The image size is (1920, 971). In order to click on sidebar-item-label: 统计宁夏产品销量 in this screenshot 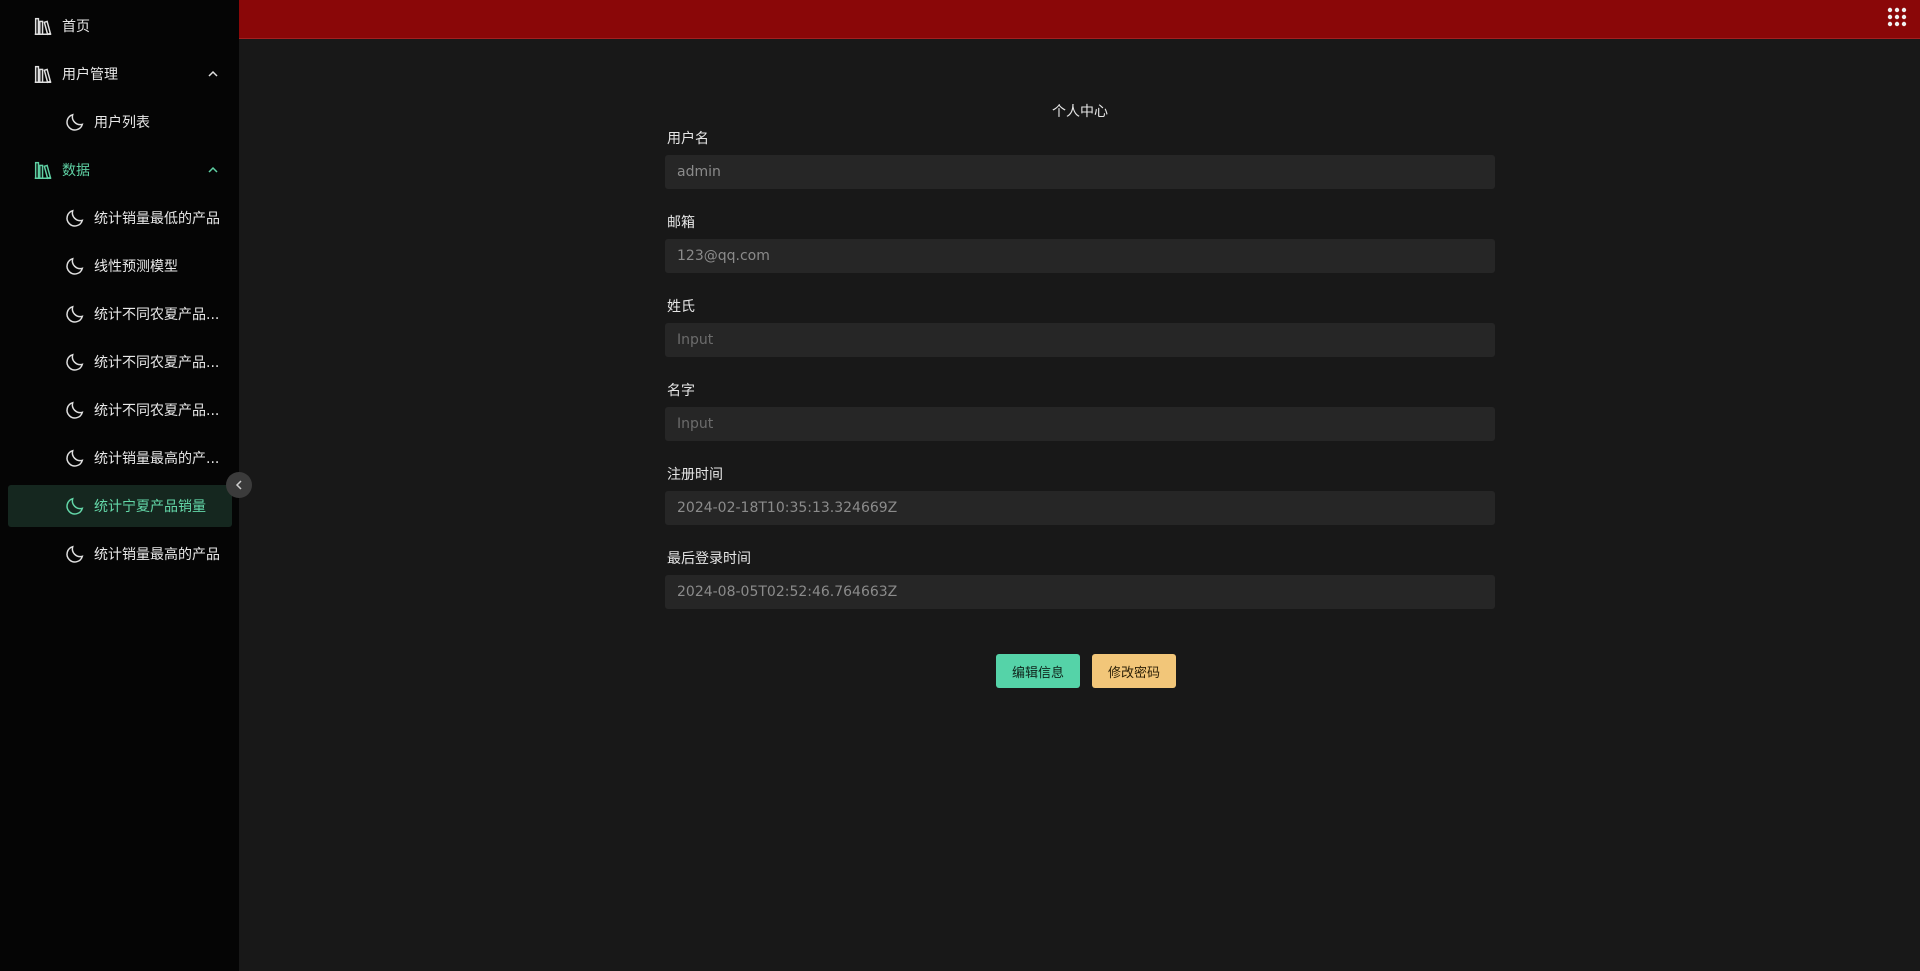, I will do `click(150, 507)`.